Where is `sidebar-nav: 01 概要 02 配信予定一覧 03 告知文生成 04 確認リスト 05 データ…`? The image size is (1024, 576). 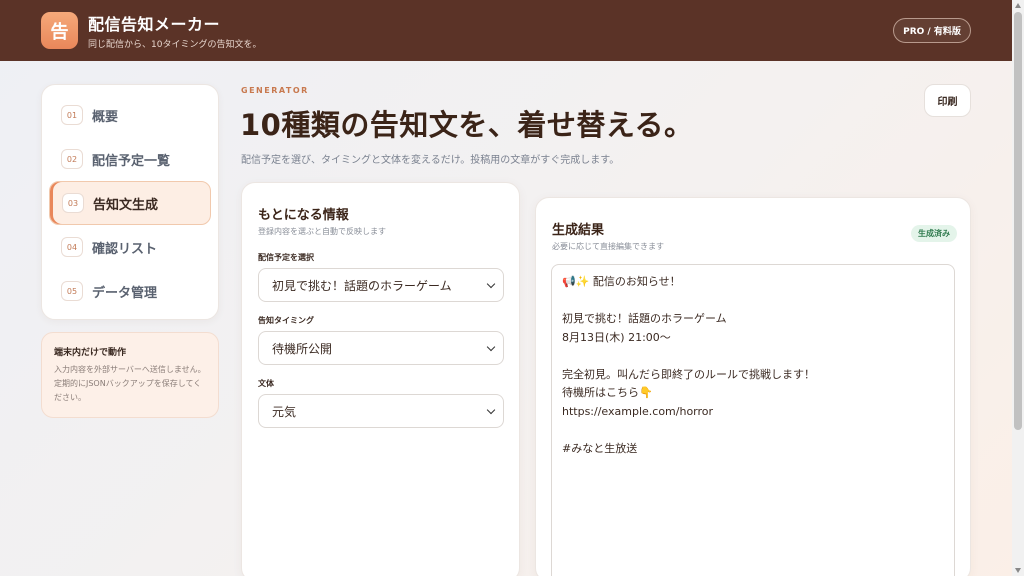
sidebar-nav: 01 概要 02 配信予定一覧 03 告知文生成 04 確認リスト 05 データ… is located at coordinates (130, 202).